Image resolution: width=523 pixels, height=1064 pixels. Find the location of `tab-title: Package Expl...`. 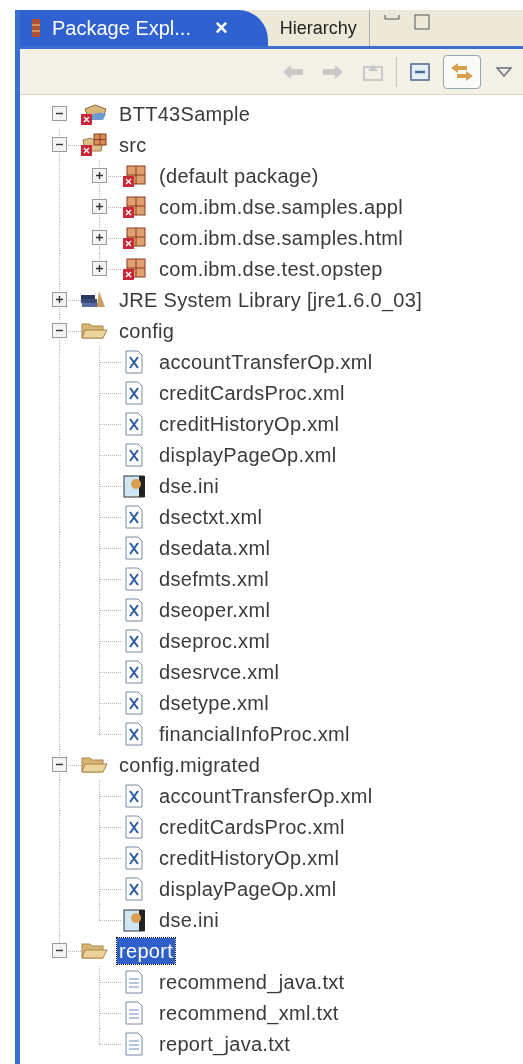

tab-title: Package Expl... is located at coordinates (121, 28).